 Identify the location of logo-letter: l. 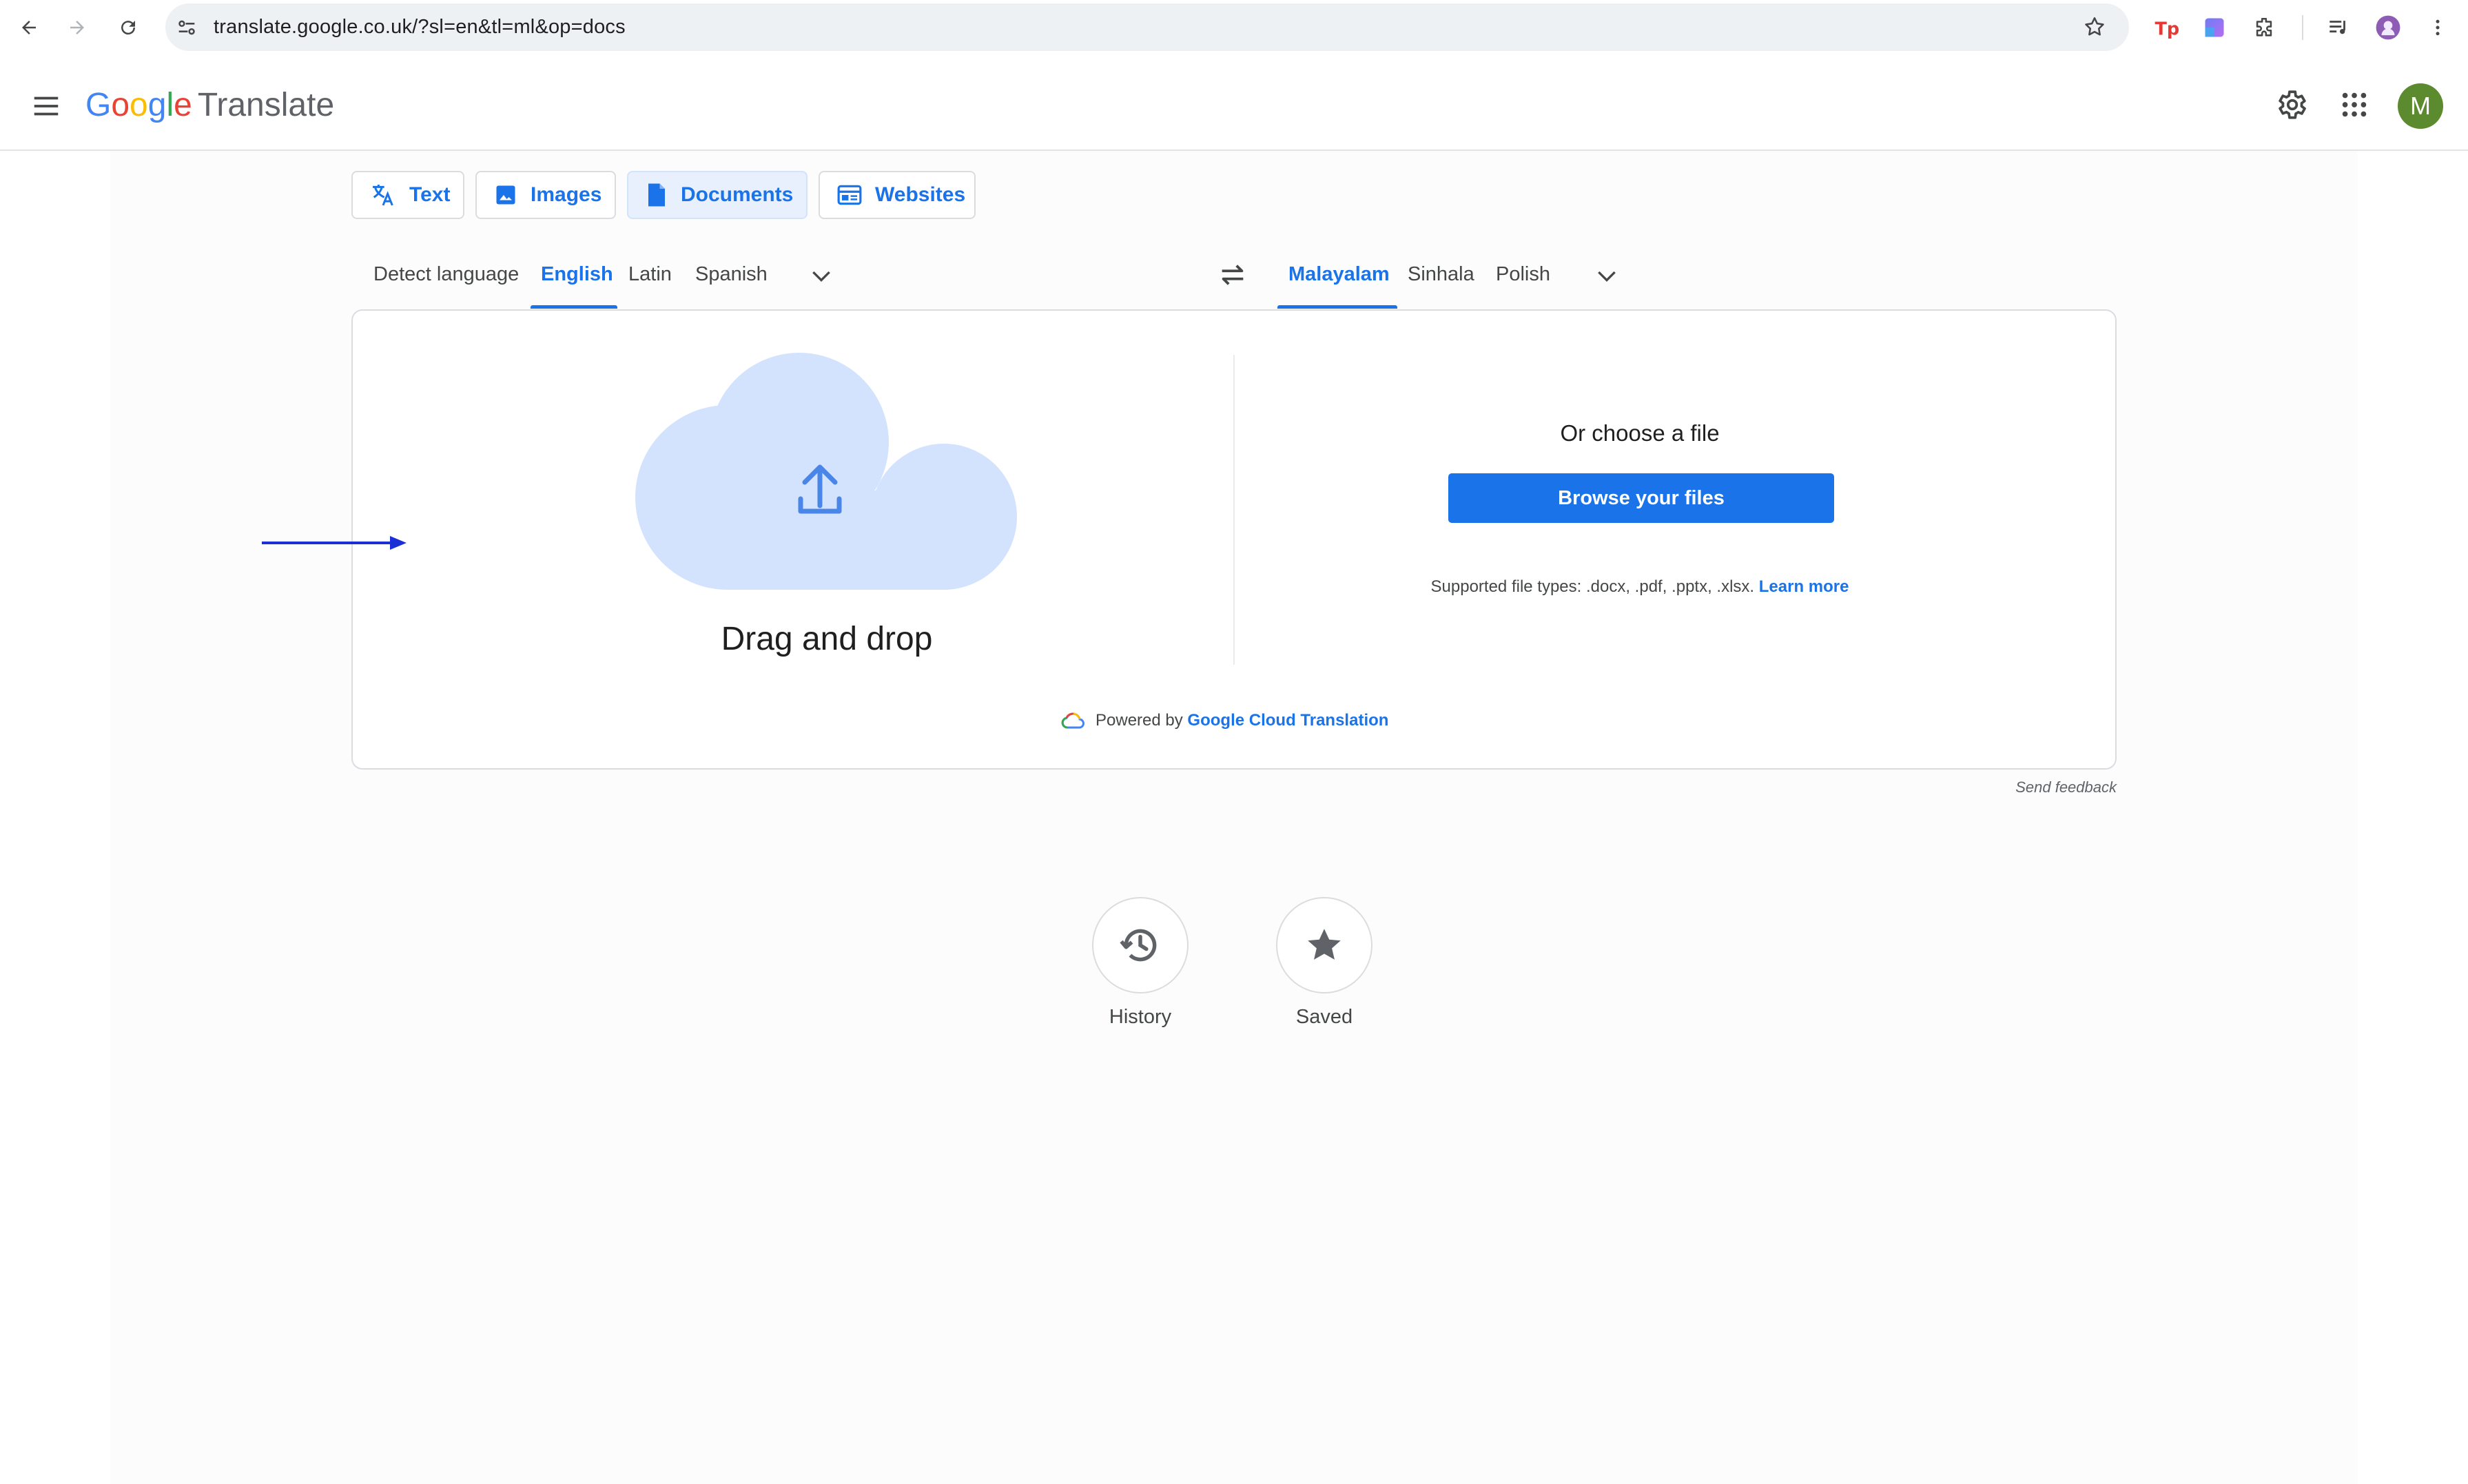
(170, 105).